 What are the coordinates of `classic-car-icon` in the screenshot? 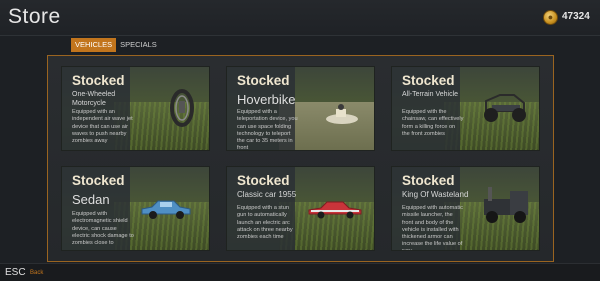 It's located at (335, 210).